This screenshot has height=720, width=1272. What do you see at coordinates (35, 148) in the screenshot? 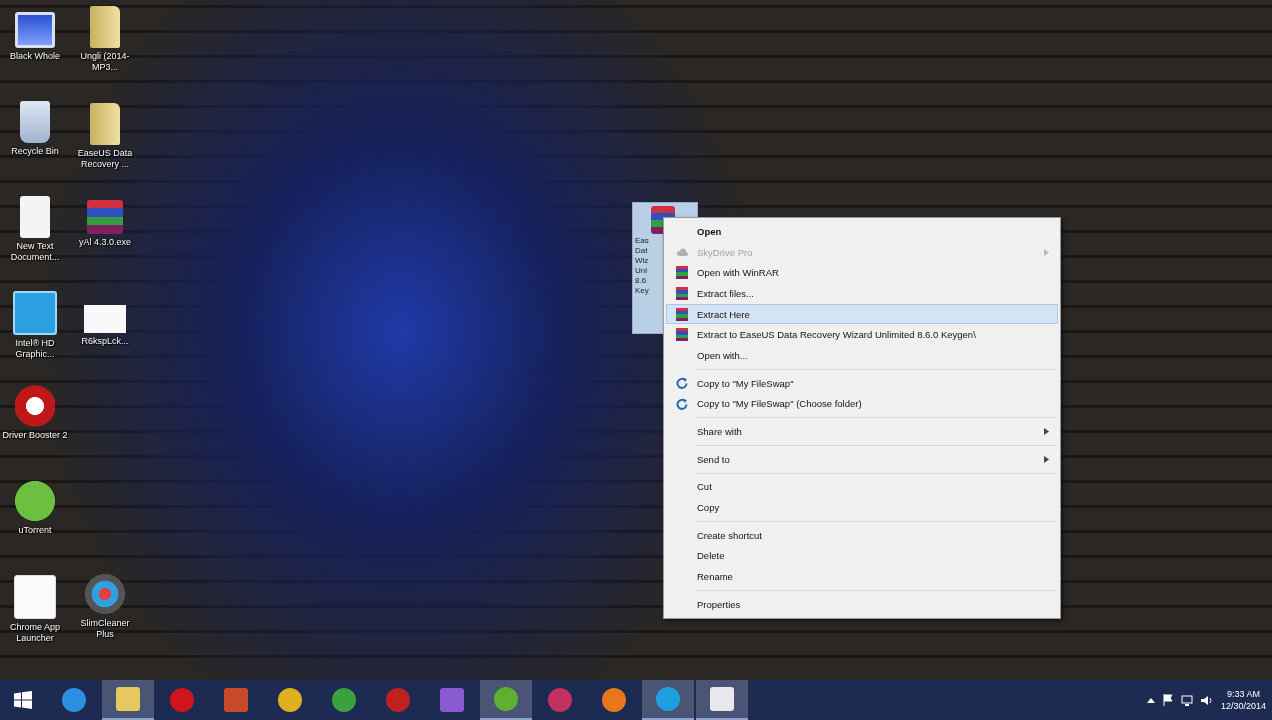
I see `desktop-icon: Recycle Bin` at bounding box center [35, 148].